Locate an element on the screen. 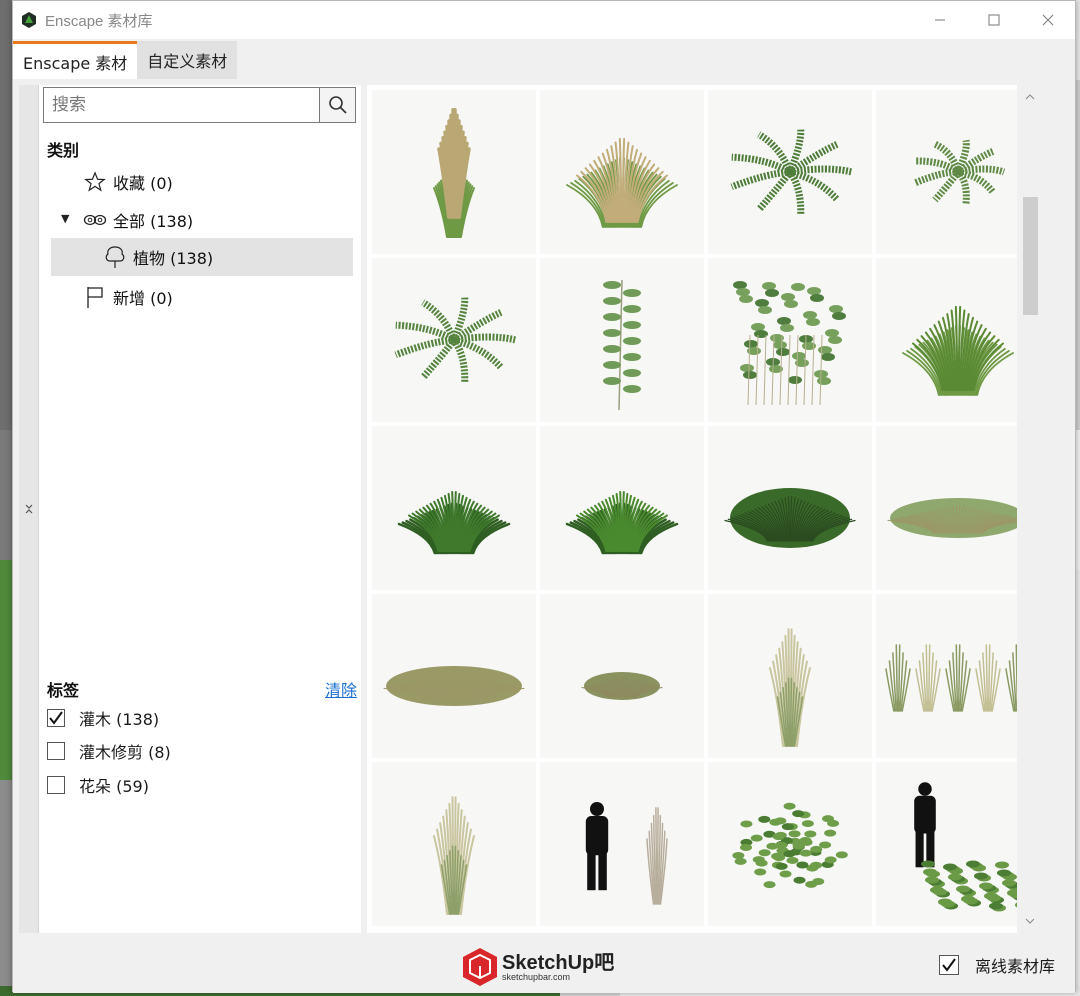 The image size is (1080, 996). minimize-button is located at coordinates (940, 20).